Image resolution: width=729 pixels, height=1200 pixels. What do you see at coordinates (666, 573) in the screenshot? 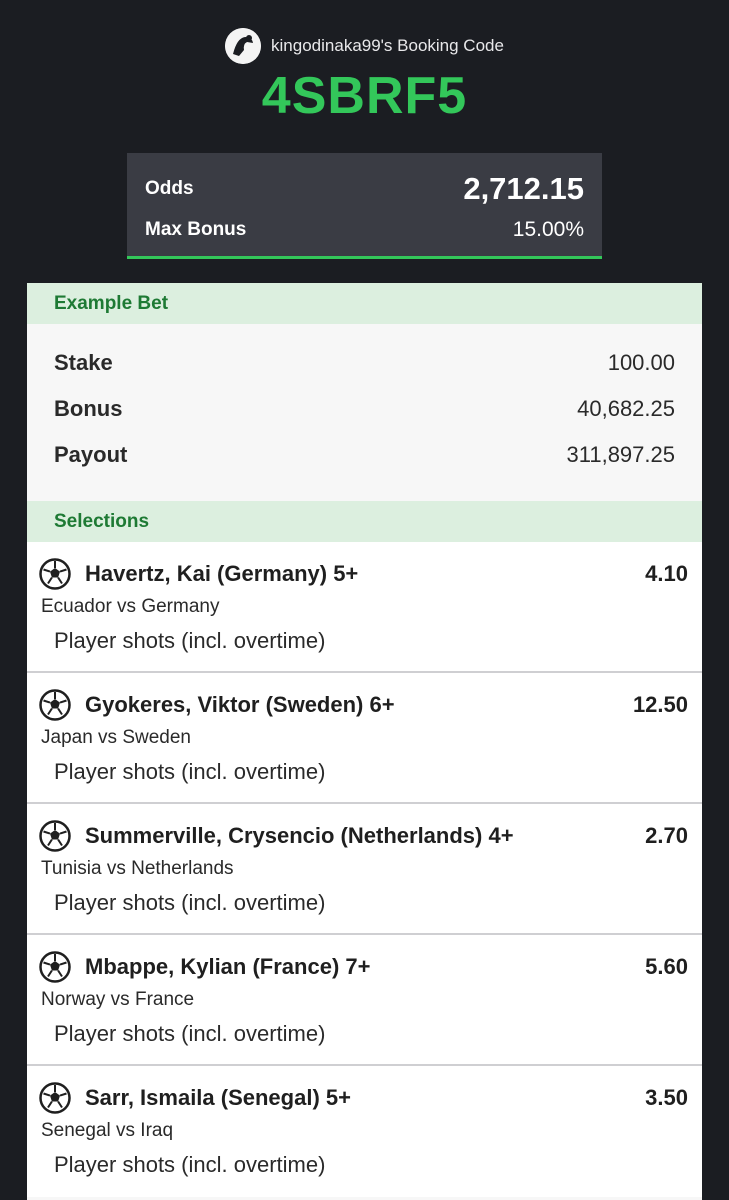
I see `selection-odds: 4.10` at bounding box center [666, 573].